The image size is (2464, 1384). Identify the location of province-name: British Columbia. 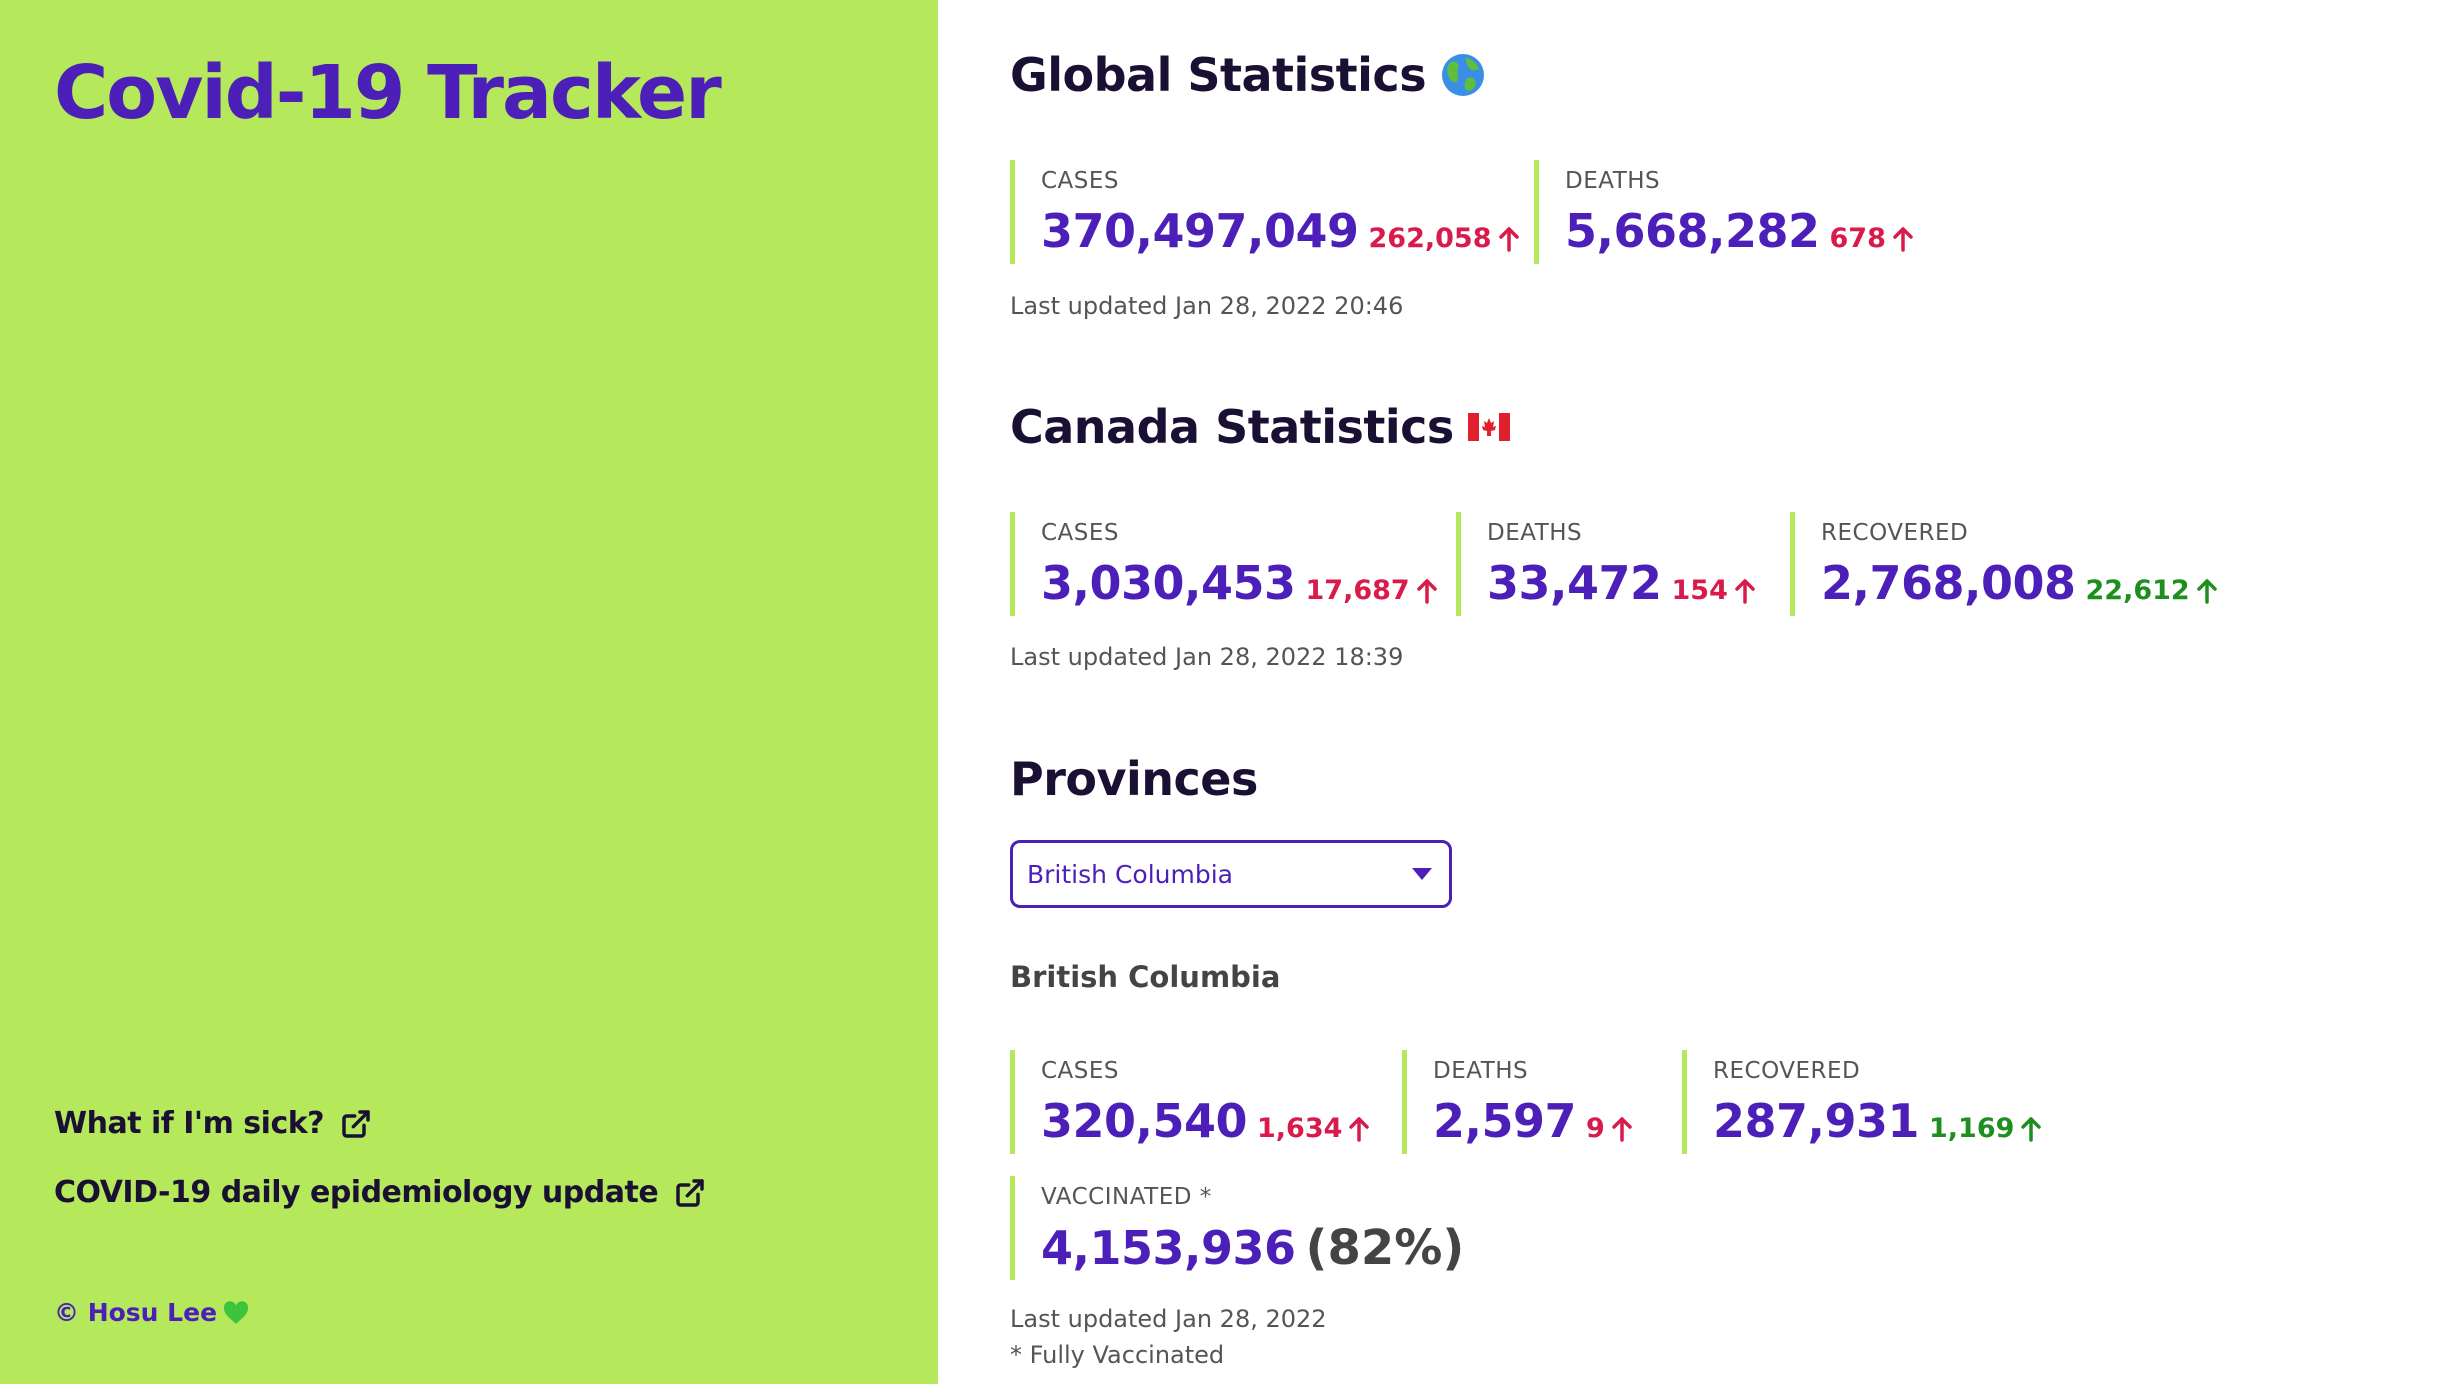
(1145, 977).